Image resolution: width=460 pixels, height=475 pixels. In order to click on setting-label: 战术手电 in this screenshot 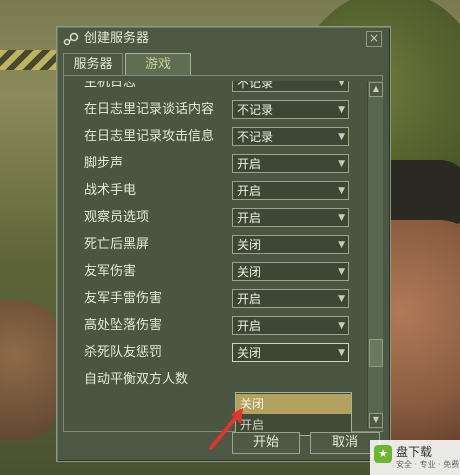, I will do `click(110, 190)`.